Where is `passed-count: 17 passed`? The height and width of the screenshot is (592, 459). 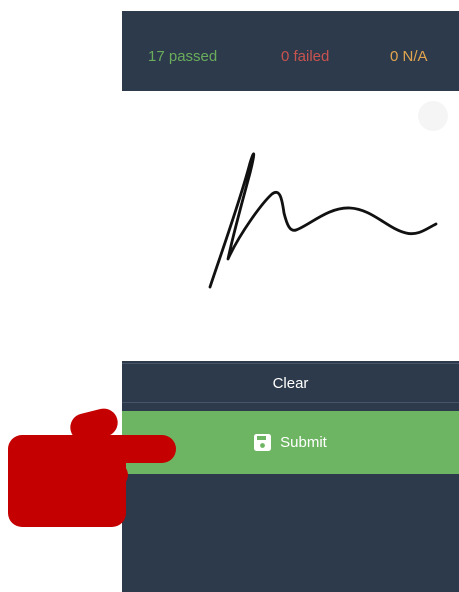 passed-count: 17 passed is located at coordinates (183, 56).